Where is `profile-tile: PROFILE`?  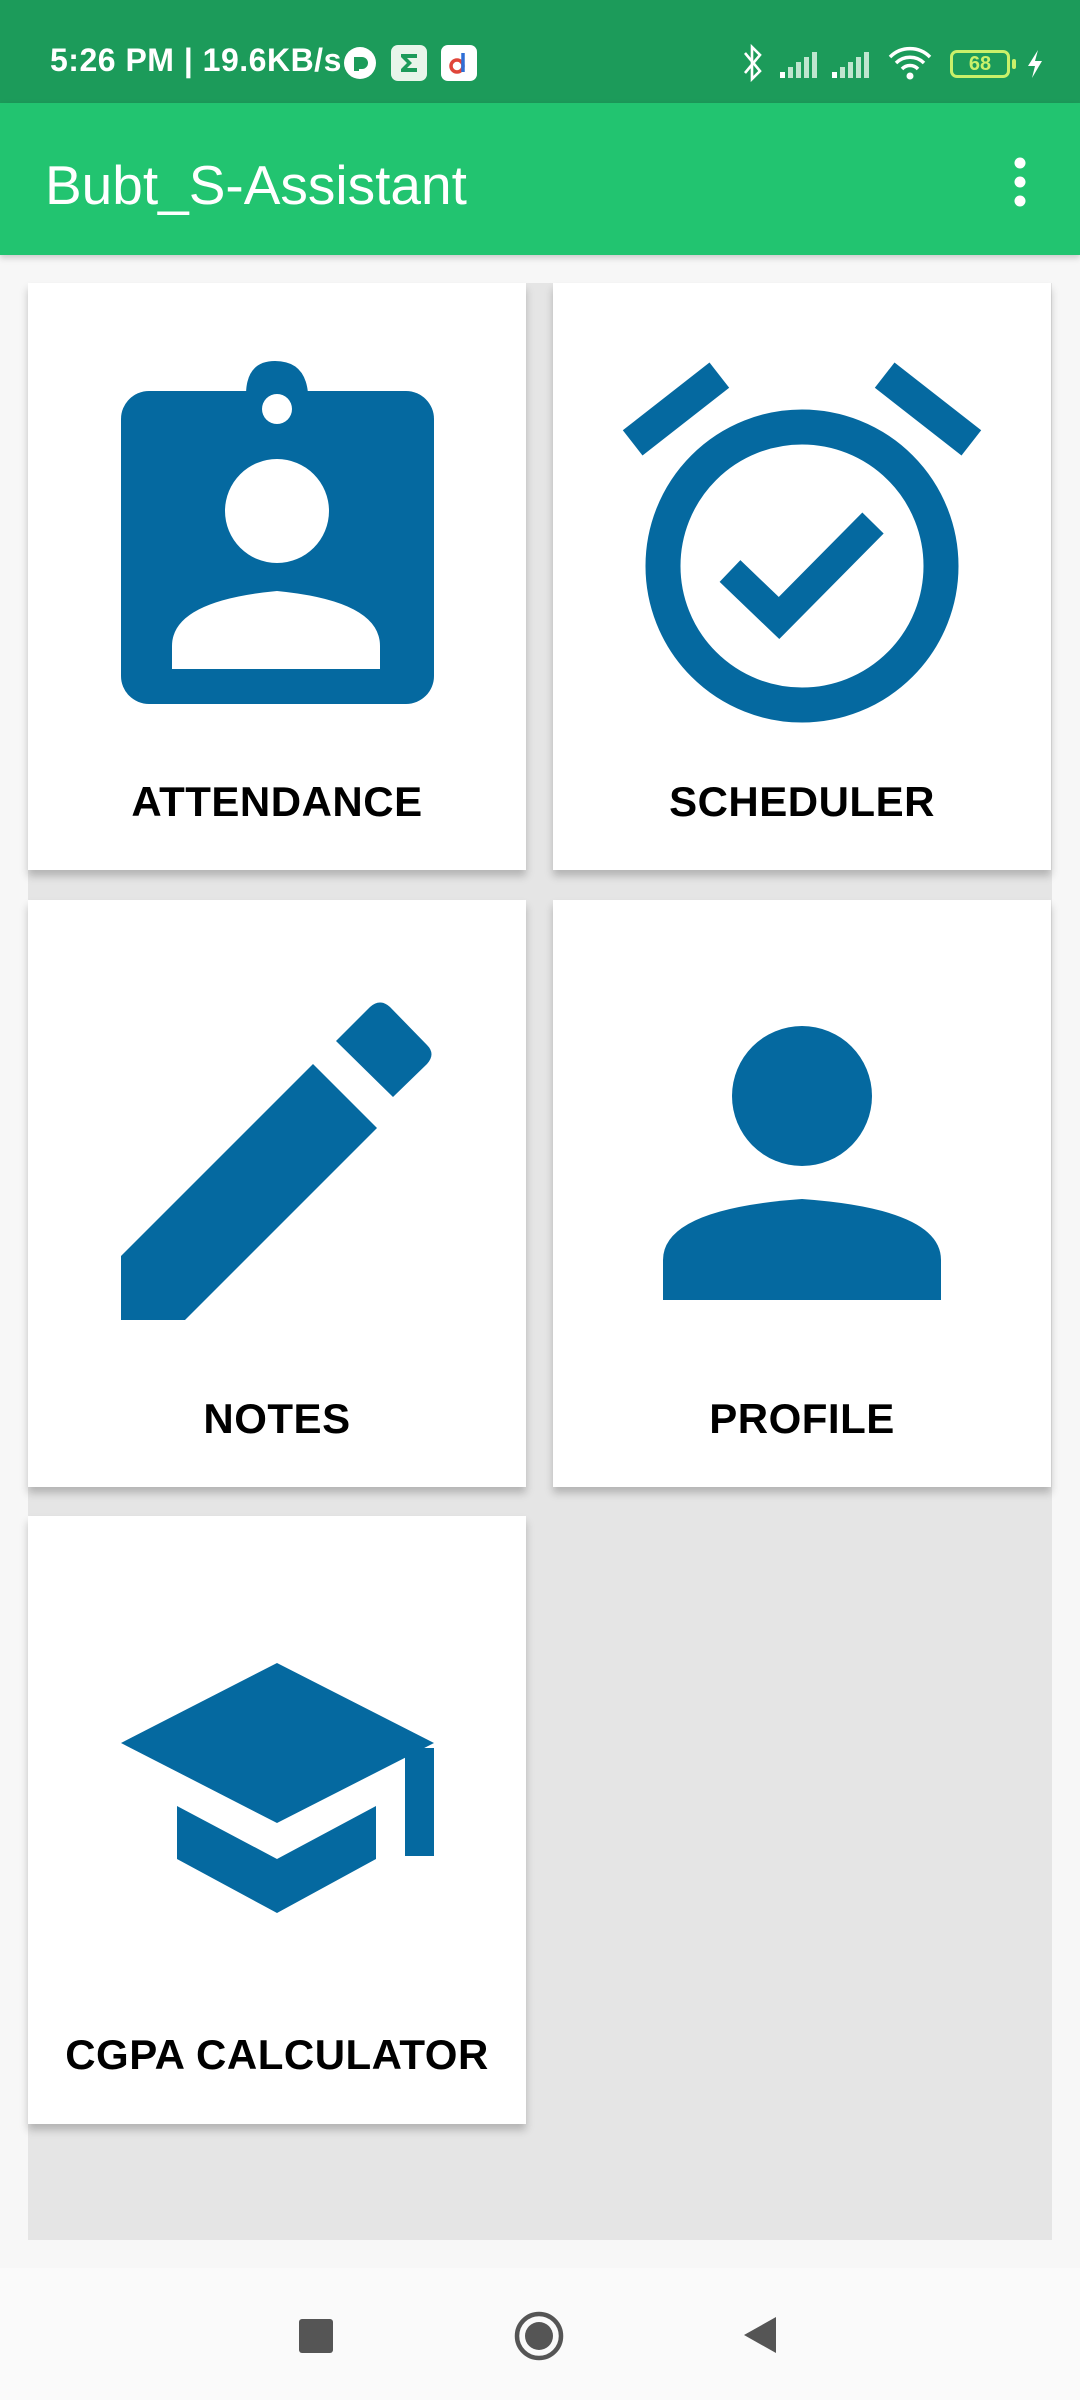
profile-tile: PROFILE is located at coordinates (802, 1193).